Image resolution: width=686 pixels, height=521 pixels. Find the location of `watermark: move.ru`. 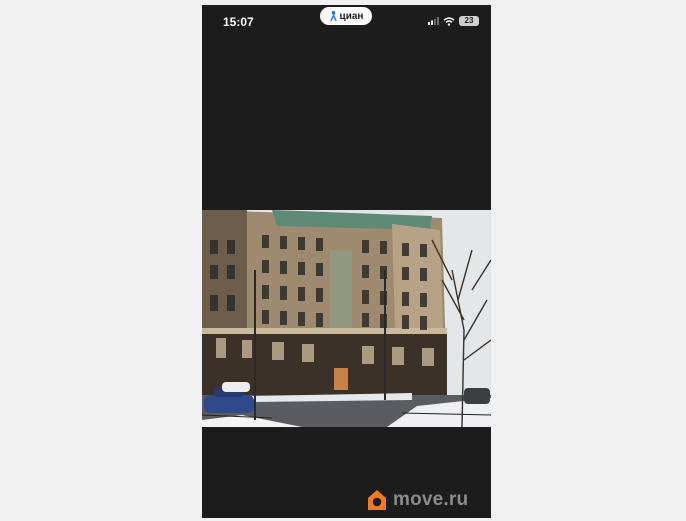

watermark: move.ru is located at coordinates (417, 500).